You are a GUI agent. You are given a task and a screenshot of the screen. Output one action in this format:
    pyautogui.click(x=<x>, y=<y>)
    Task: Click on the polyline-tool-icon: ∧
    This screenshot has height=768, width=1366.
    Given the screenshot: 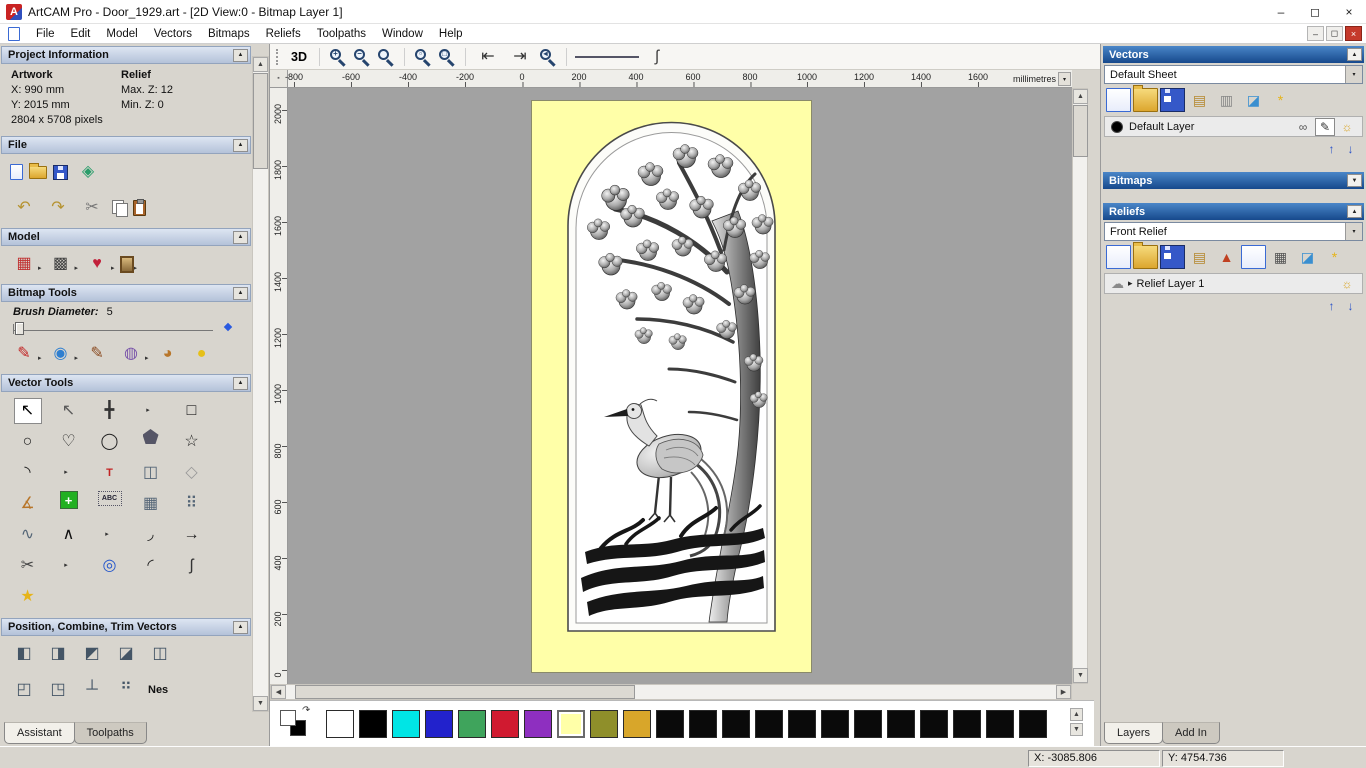 What is the action you would take?
    pyautogui.click(x=69, y=535)
    